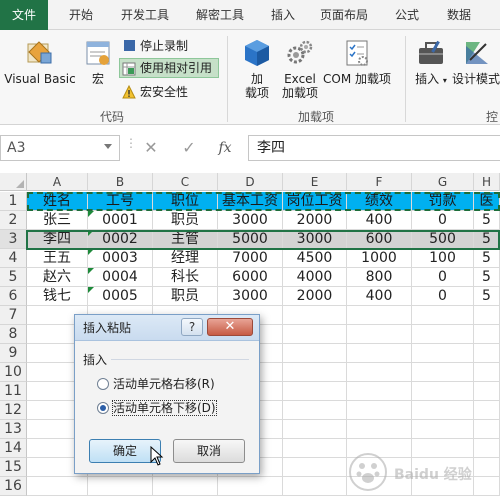  What do you see at coordinates (250, 277) in the screenshot?
I see `cell-d5: 6000` at bounding box center [250, 277].